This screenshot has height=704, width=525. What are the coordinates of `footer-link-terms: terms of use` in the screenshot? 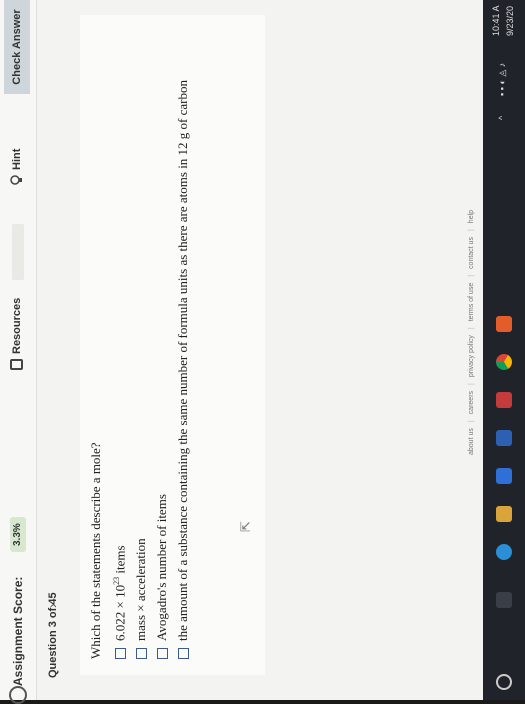 It's located at (471, 302).